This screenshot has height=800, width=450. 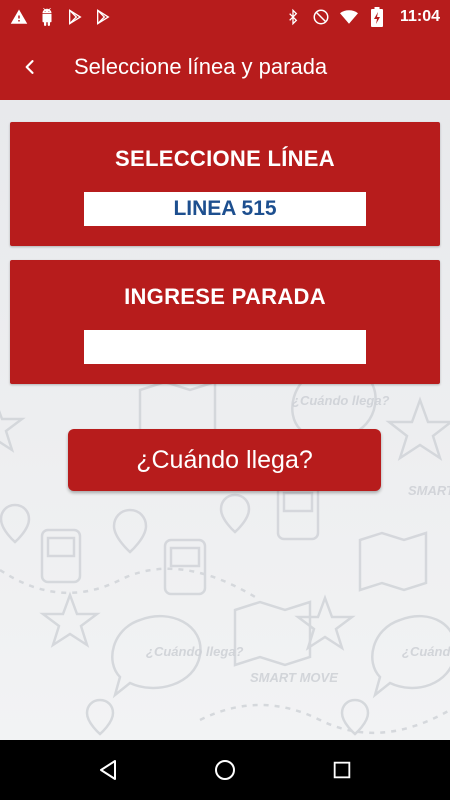 What do you see at coordinates (348, 17) in the screenshot?
I see `wifi-icon` at bounding box center [348, 17].